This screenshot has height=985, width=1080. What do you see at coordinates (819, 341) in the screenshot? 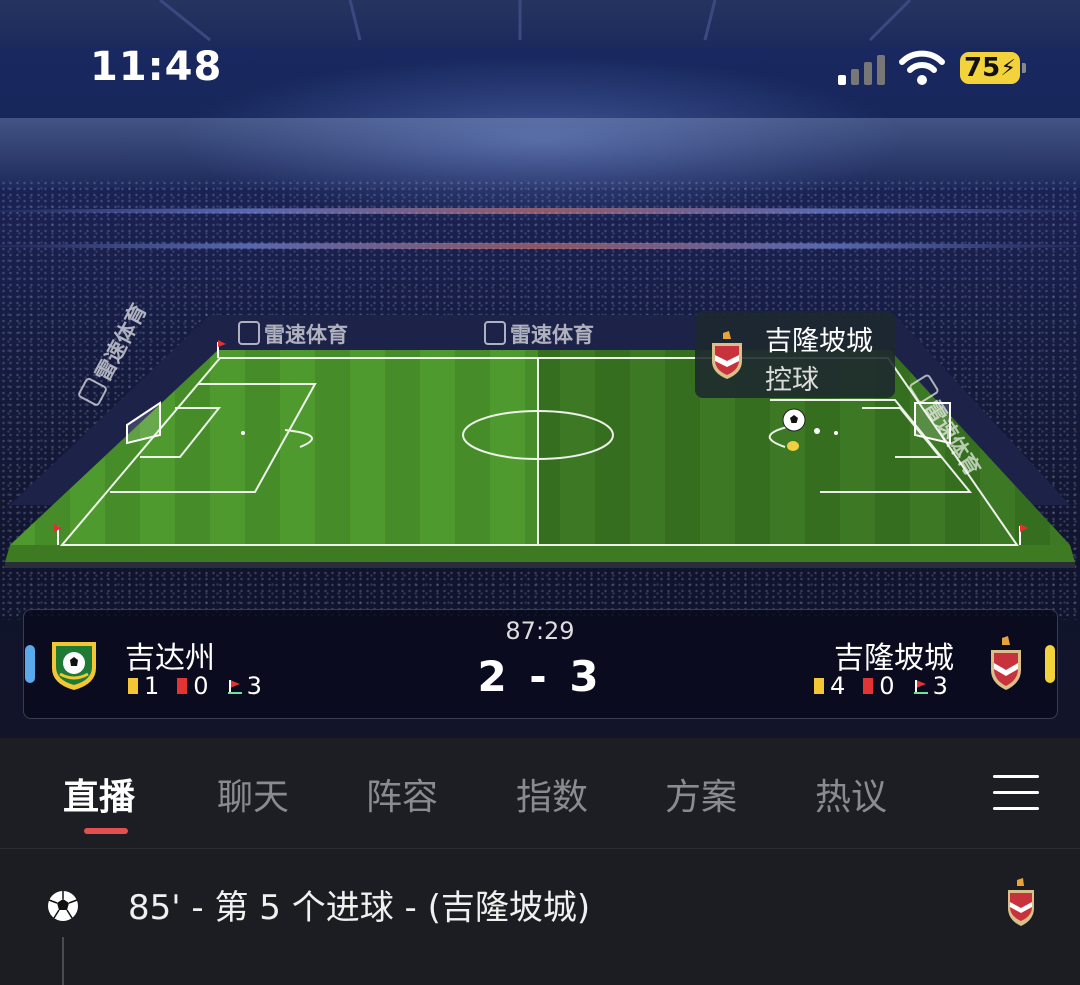
I see `possession-team: 吉隆坡城` at bounding box center [819, 341].